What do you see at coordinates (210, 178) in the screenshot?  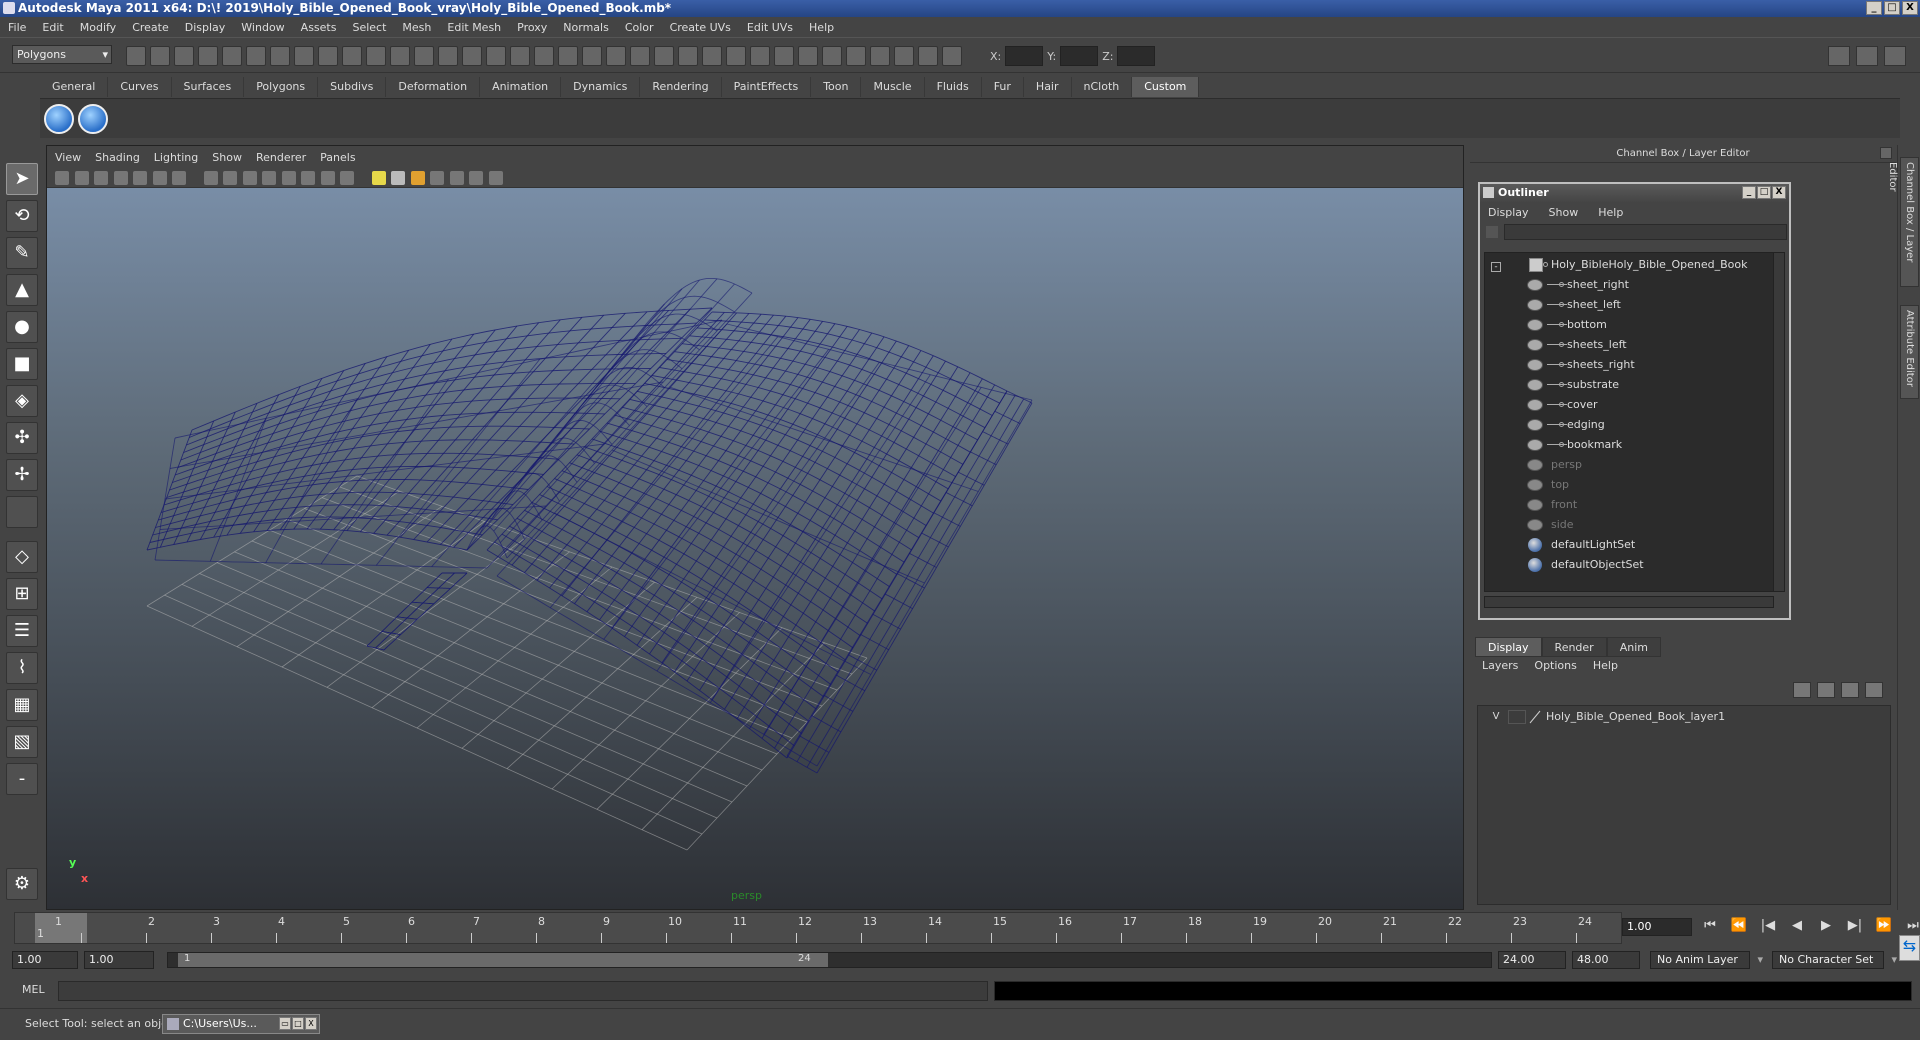 I see `gate-mask-icon` at bounding box center [210, 178].